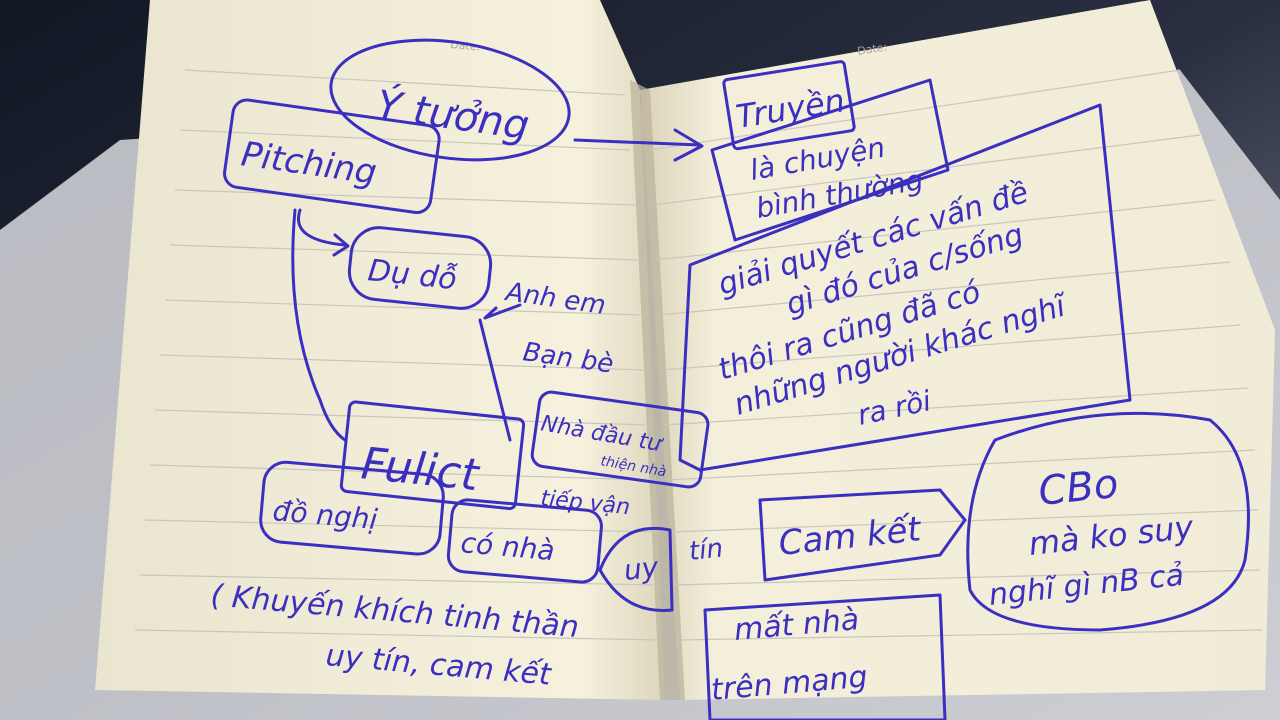 The image size is (1280, 720). Describe the element at coordinates (641, 569) in the screenshot. I see `uy-text: uy` at that location.